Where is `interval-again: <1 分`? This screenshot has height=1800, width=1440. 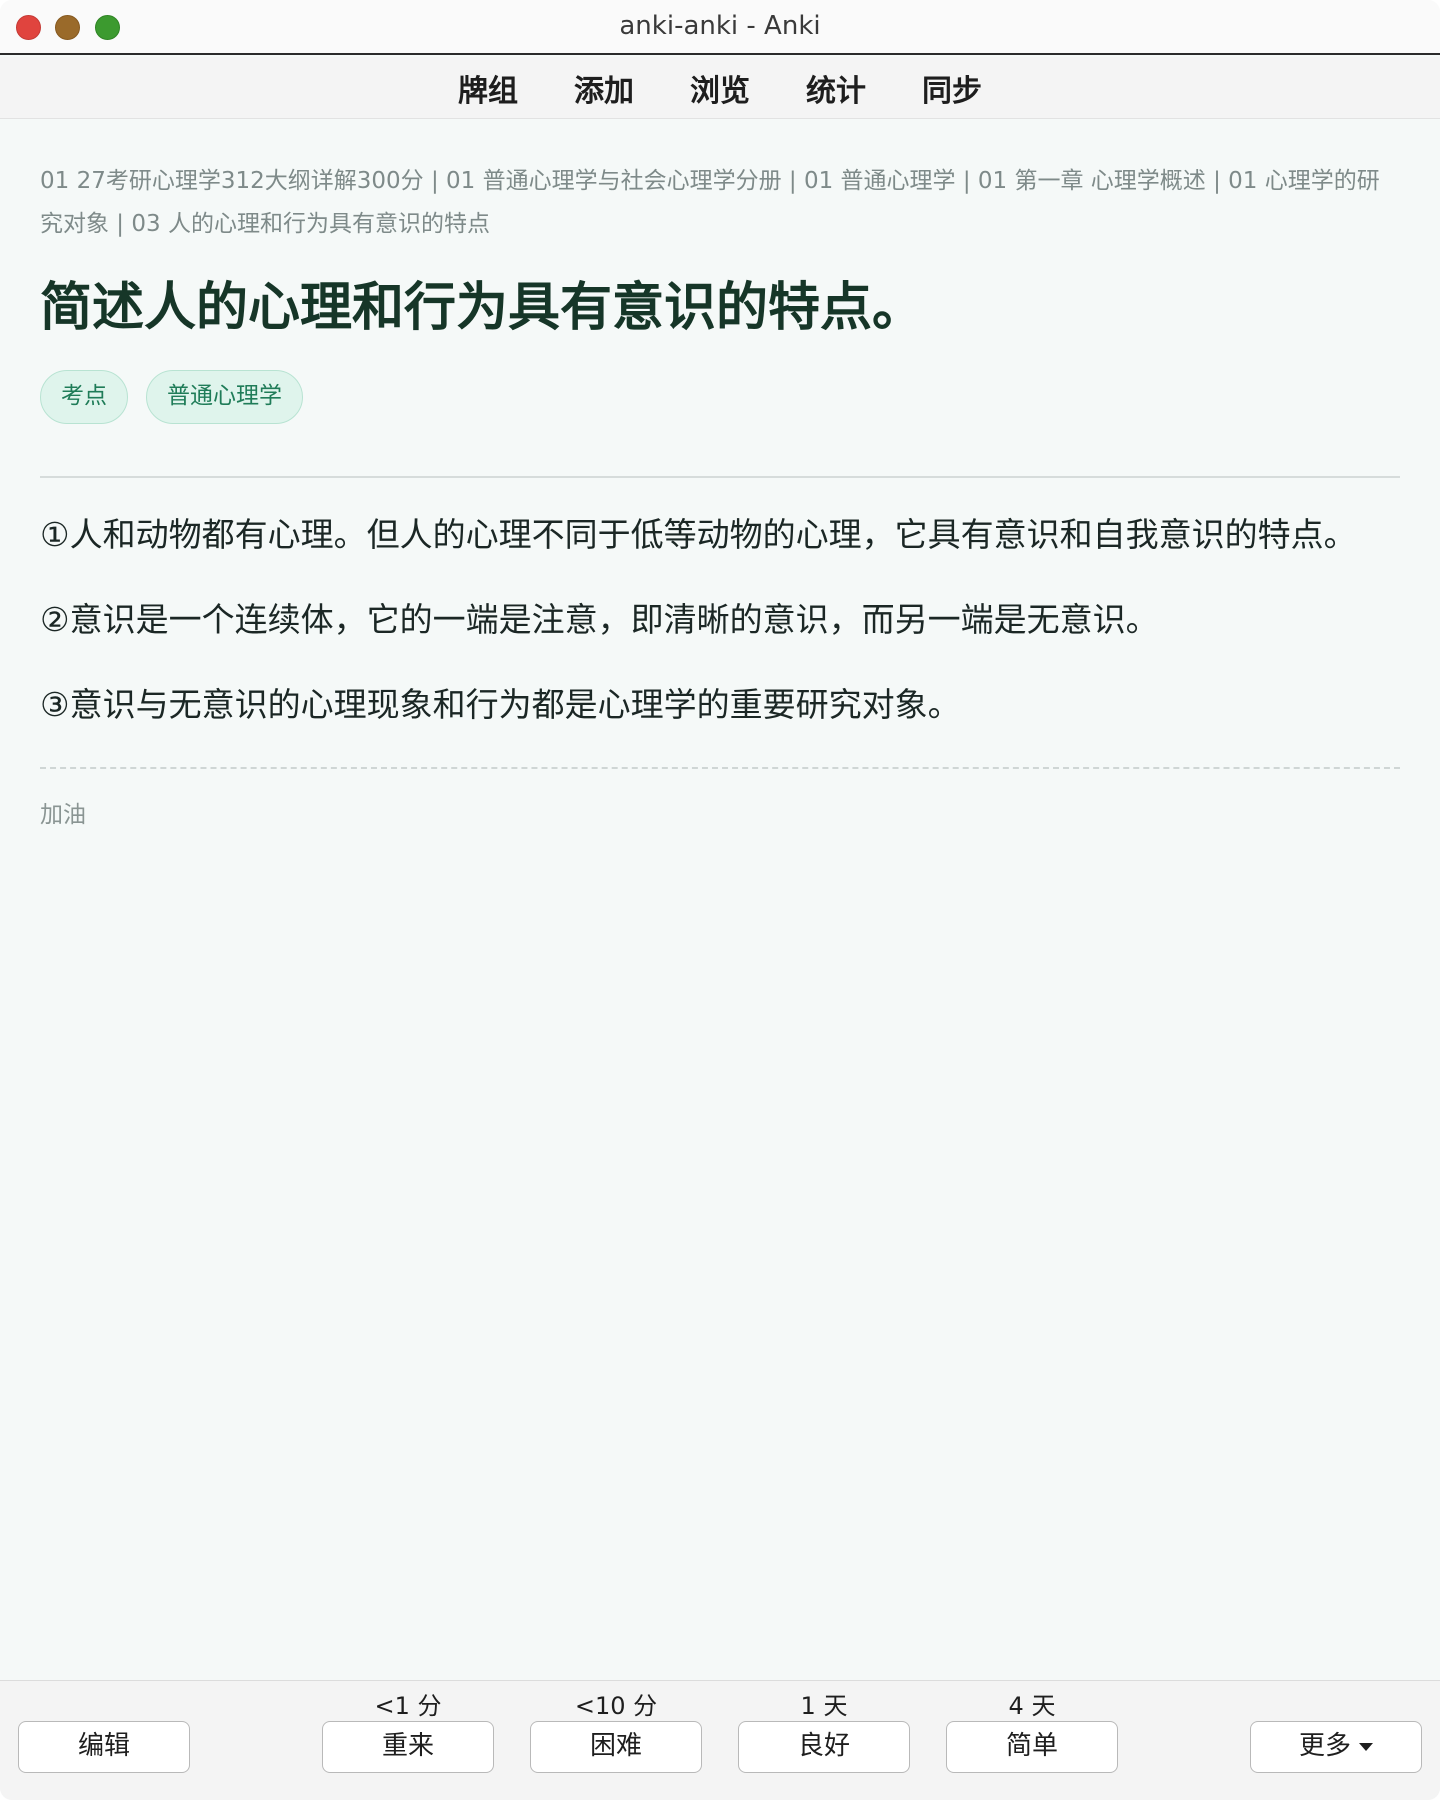
interval-again: <1 分 is located at coordinates (408, 1706).